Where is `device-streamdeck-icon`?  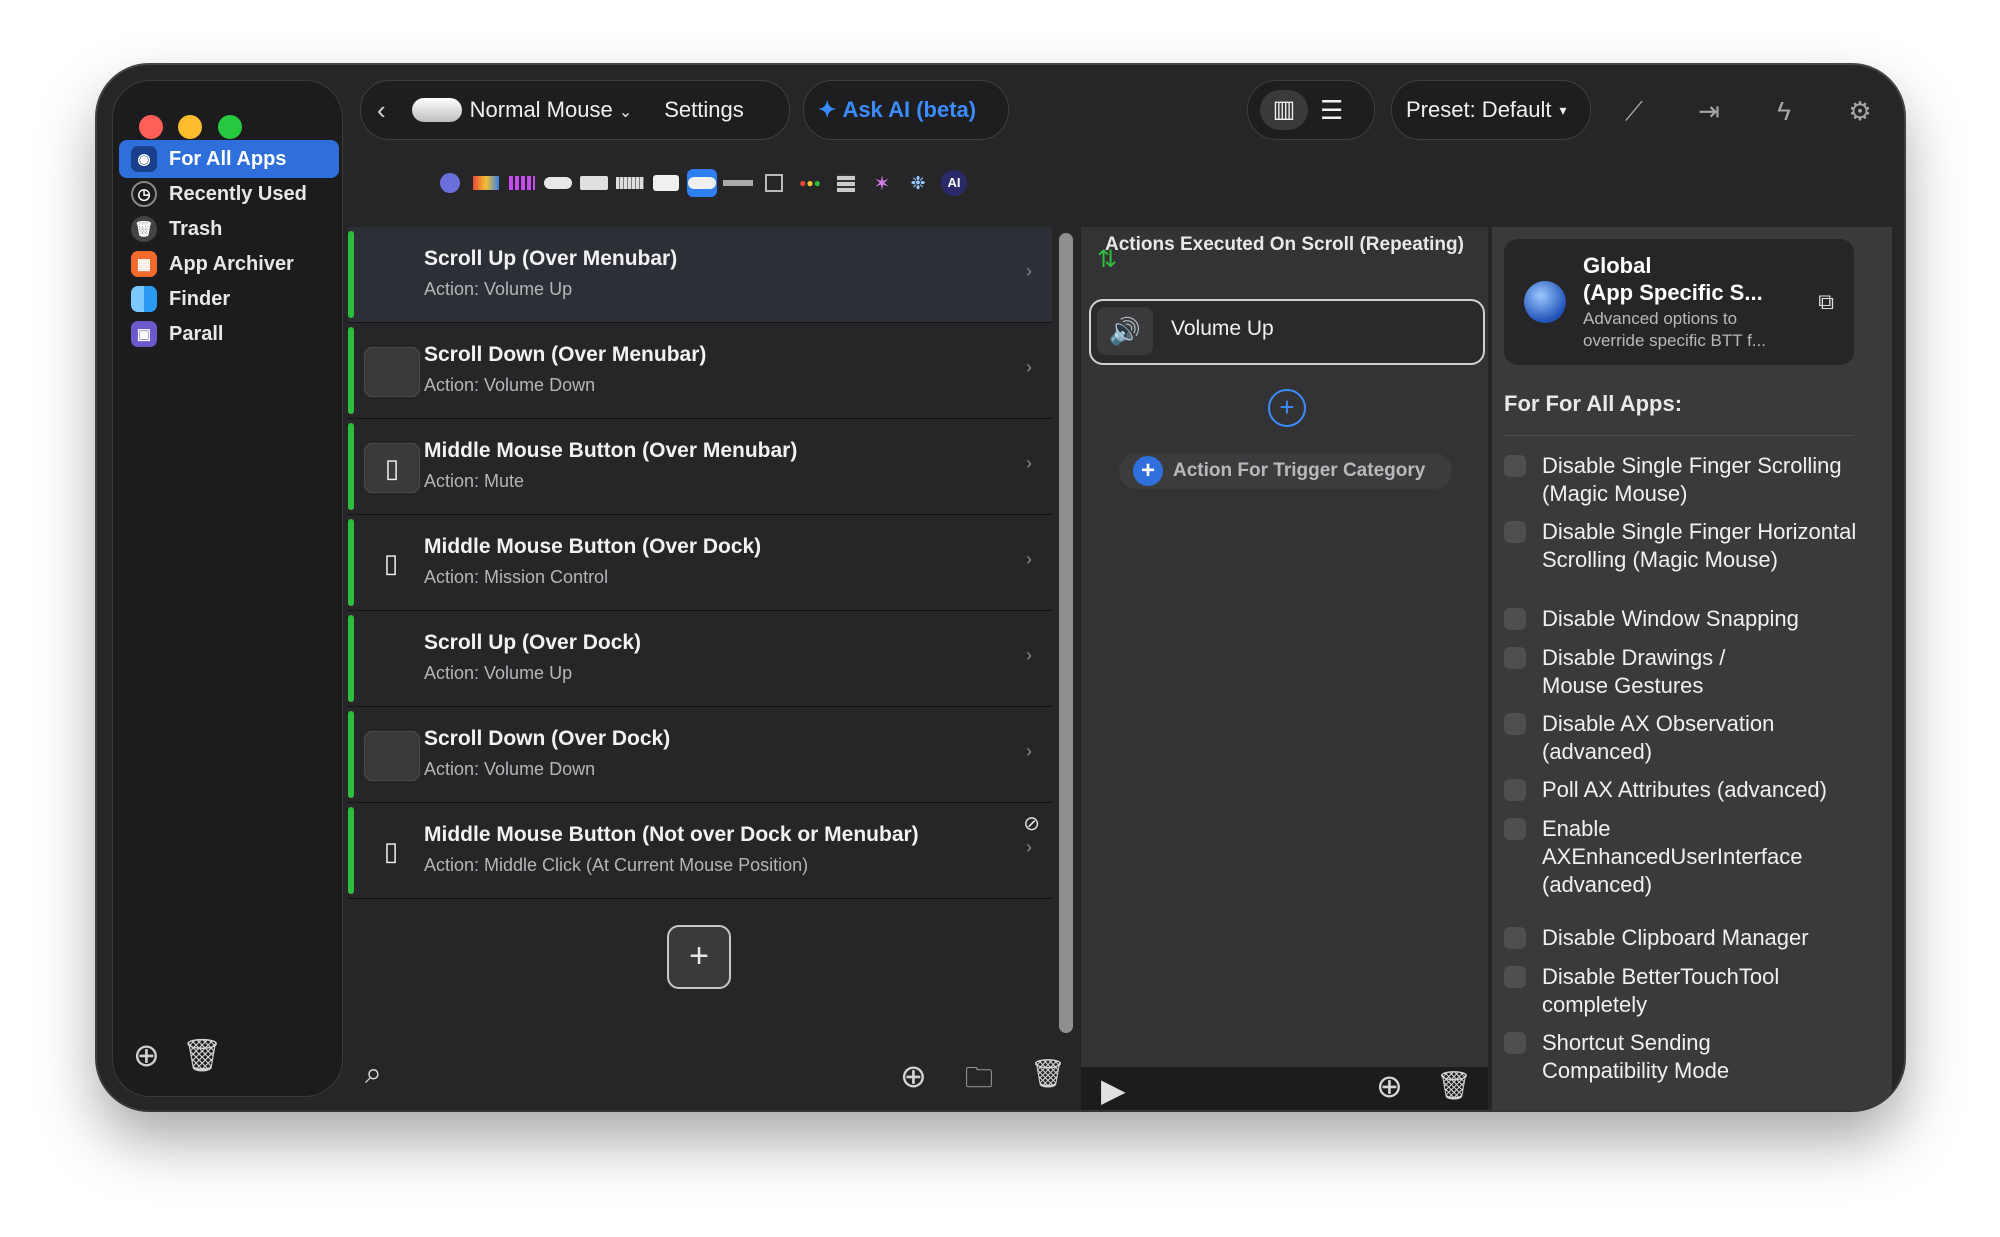 device-streamdeck-icon is located at coordinates (846, 183).